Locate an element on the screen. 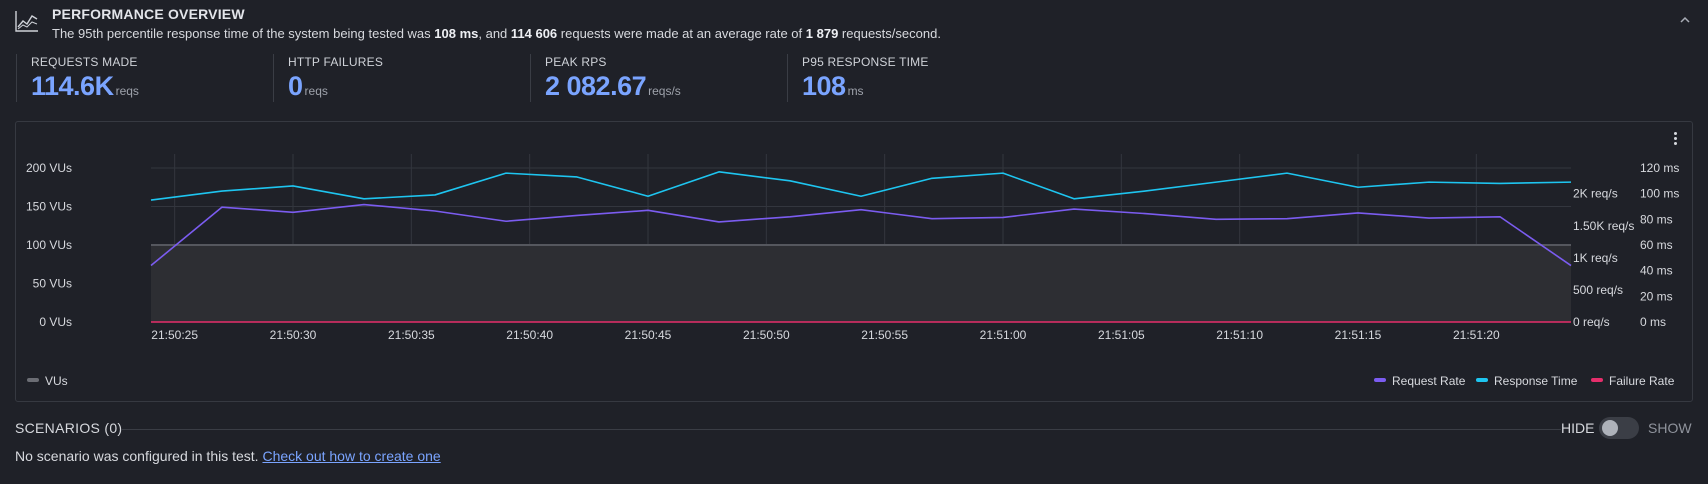 The image size is (1708, 484). y-tick-label-vus: 50 VUs is located at coordinates (52, 284).